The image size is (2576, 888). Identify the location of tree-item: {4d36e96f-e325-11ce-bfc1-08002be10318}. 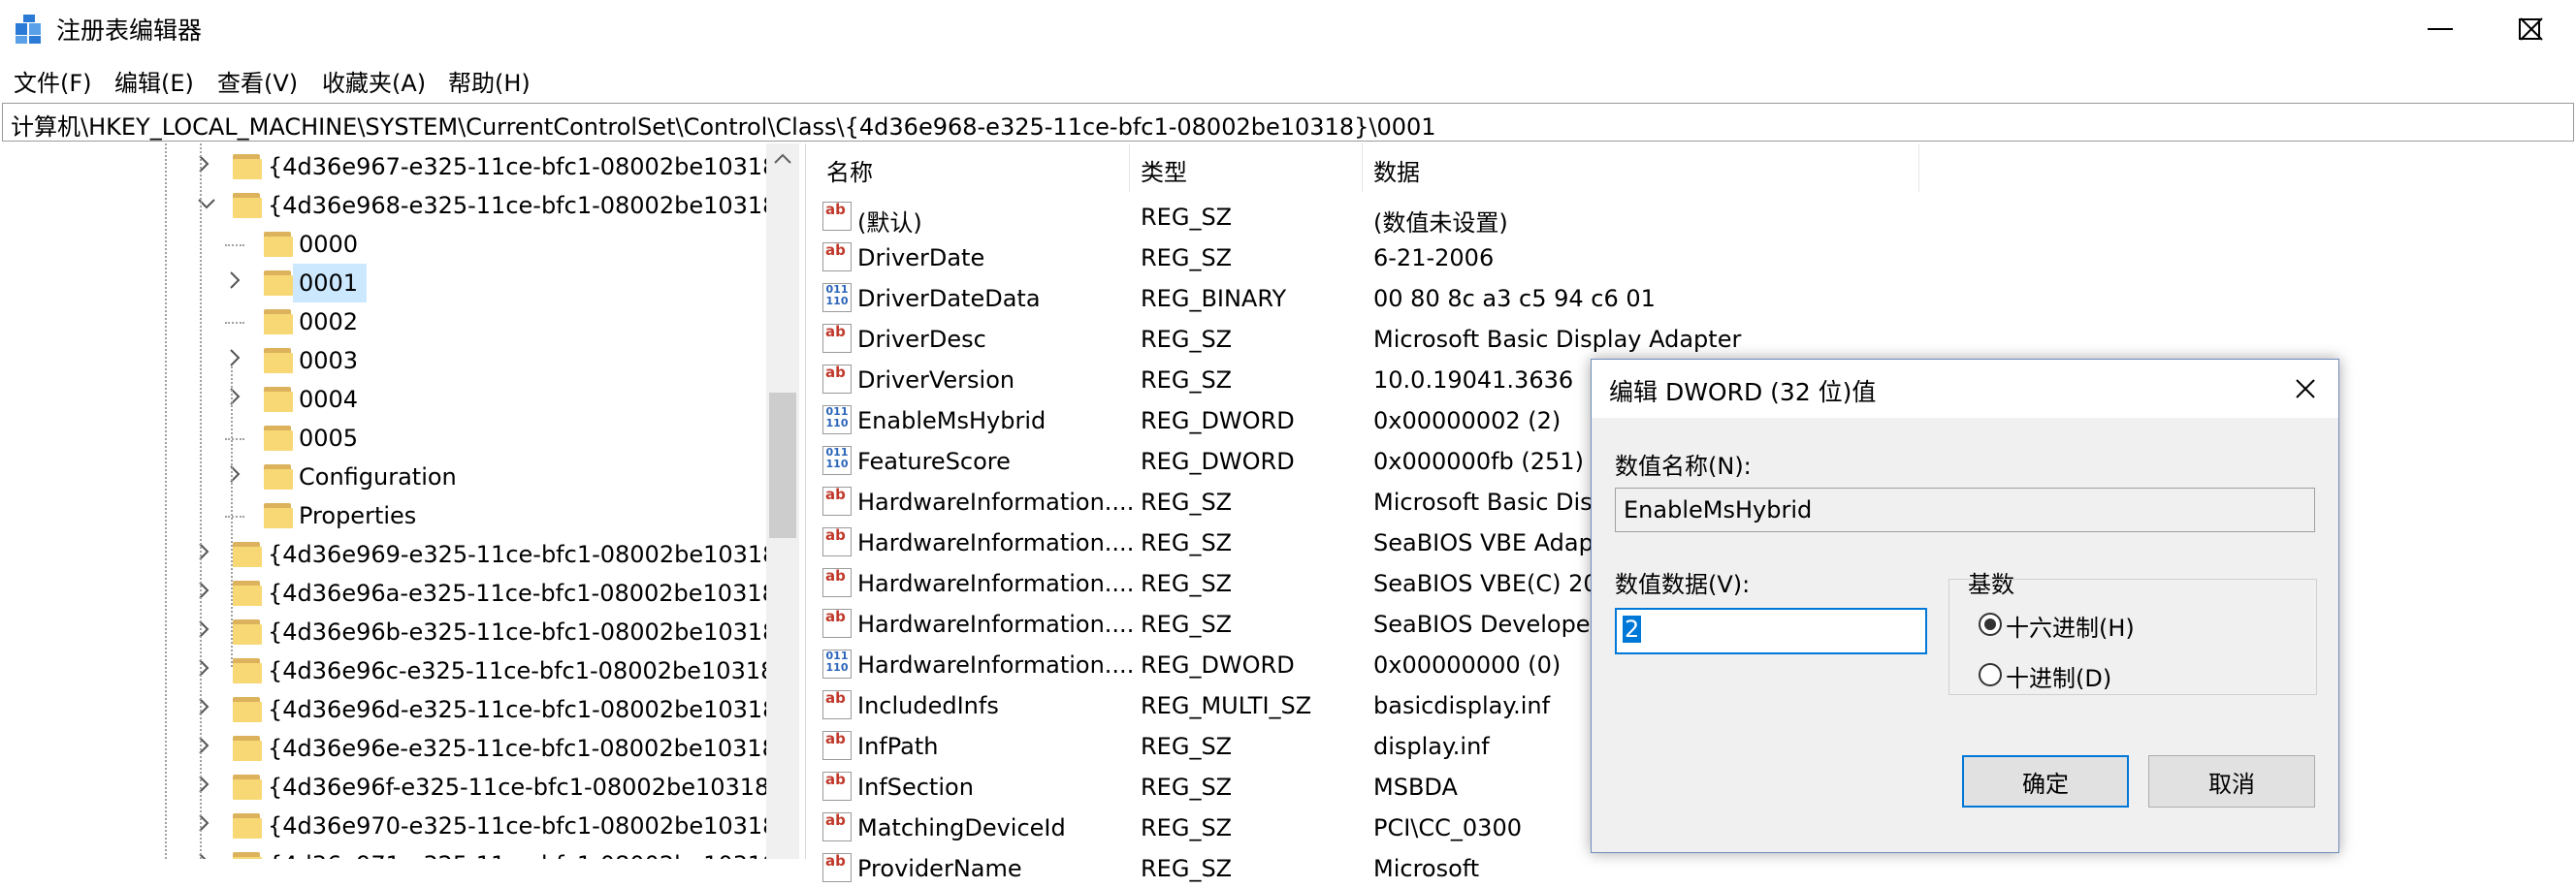
(523, 787).